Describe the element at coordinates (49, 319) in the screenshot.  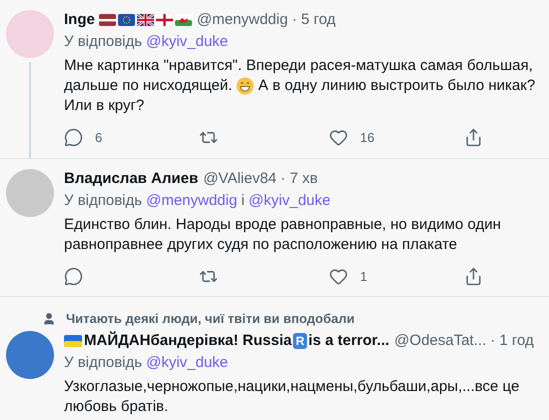
I see `person-icon` at that location.